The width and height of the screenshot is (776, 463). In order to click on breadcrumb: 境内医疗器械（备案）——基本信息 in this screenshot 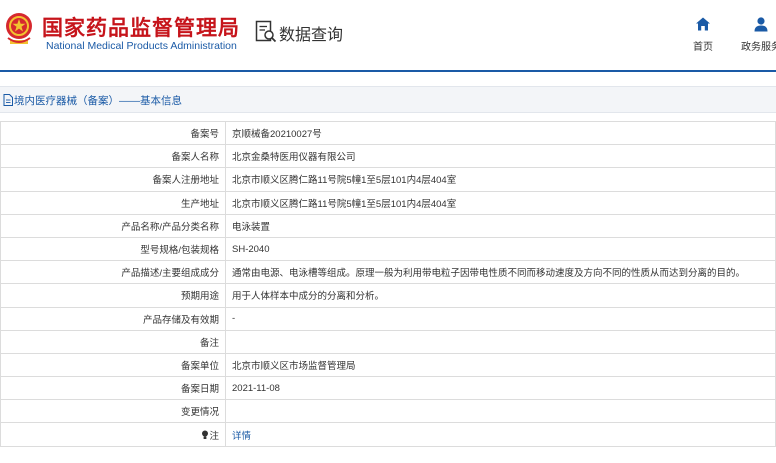, I will do `click(388, 99)`.